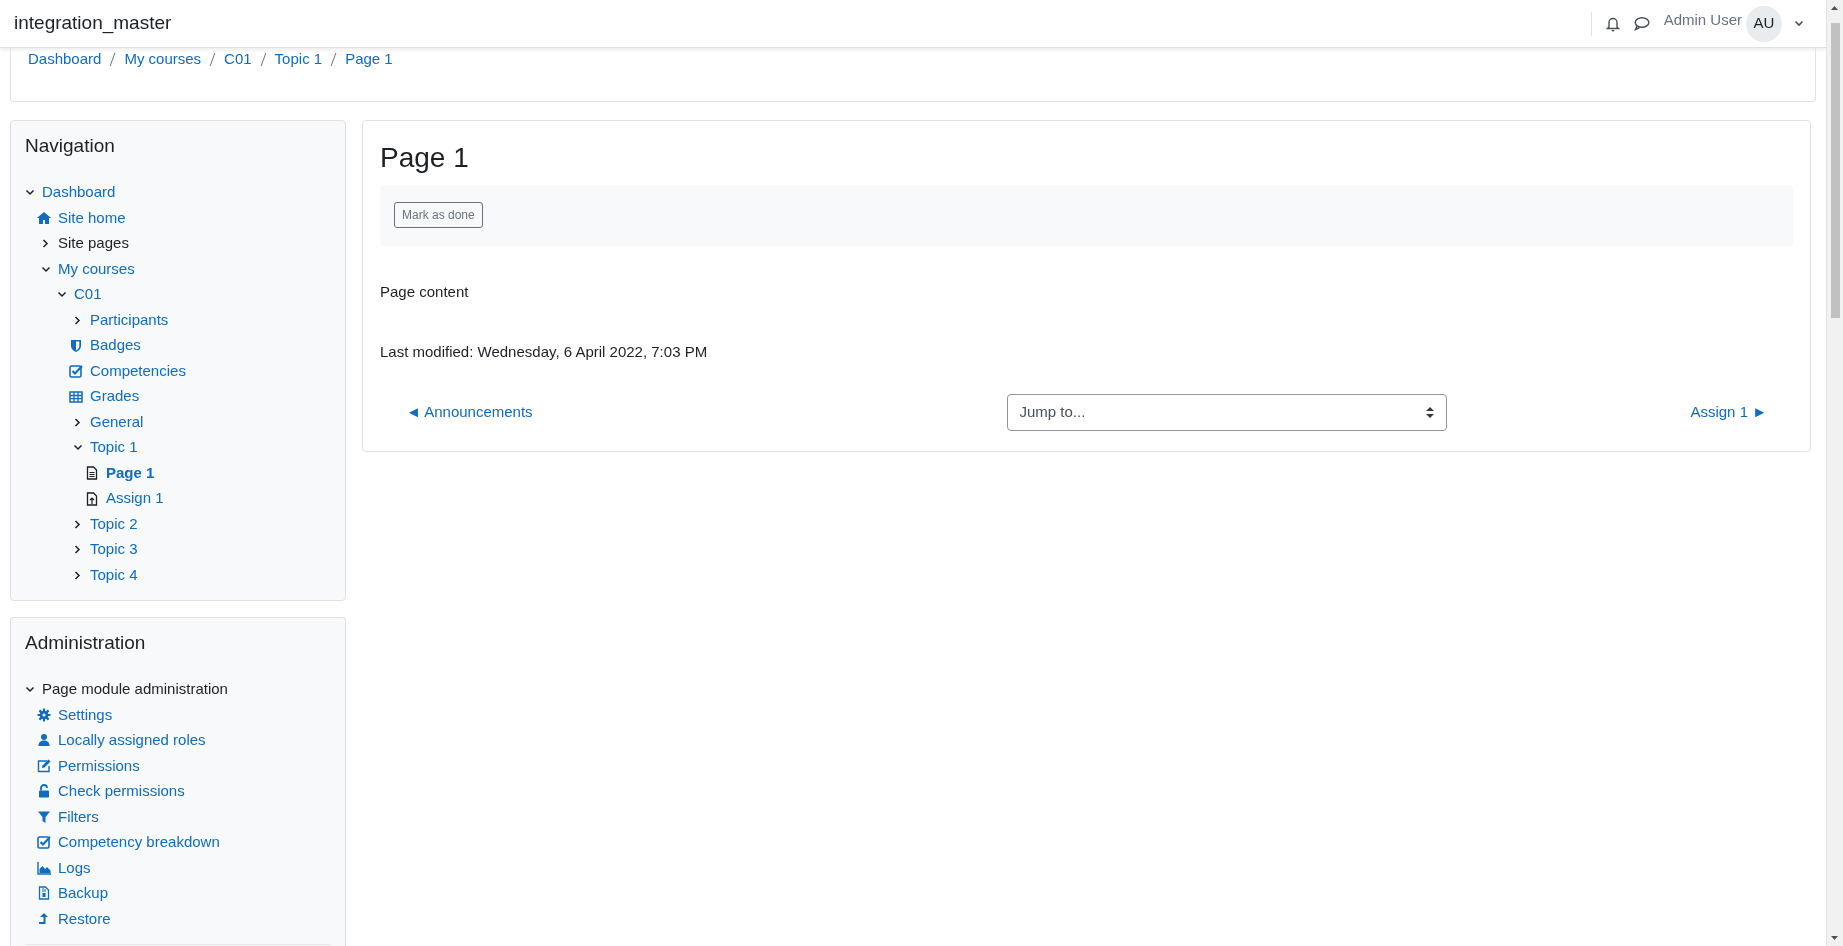  I want to click on block-title: Navigation, so click(70, 146).